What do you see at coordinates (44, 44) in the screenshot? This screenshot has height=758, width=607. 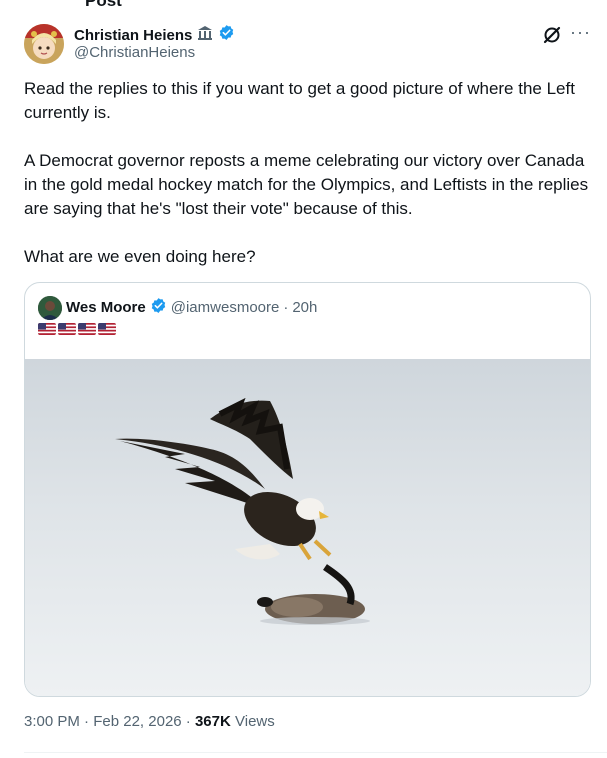 I see `avatar` at bounding box center [44, 44].